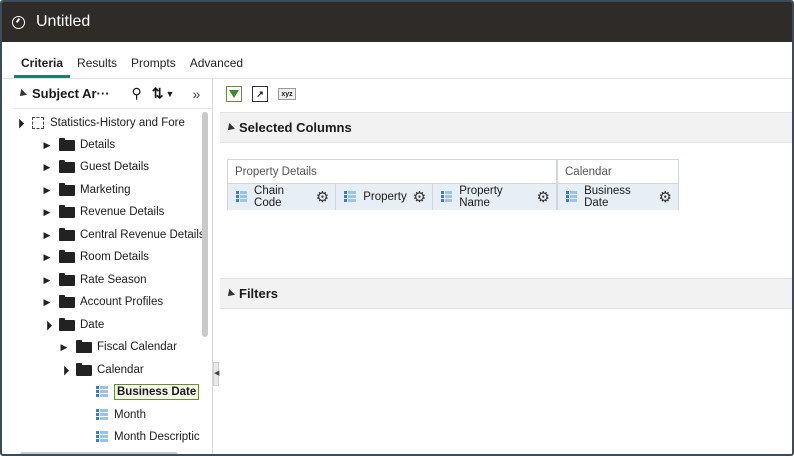  Describe the element at coordinates (122, 302) in the screenshot. I see `tree-node-label: Account Profiles` at that location.